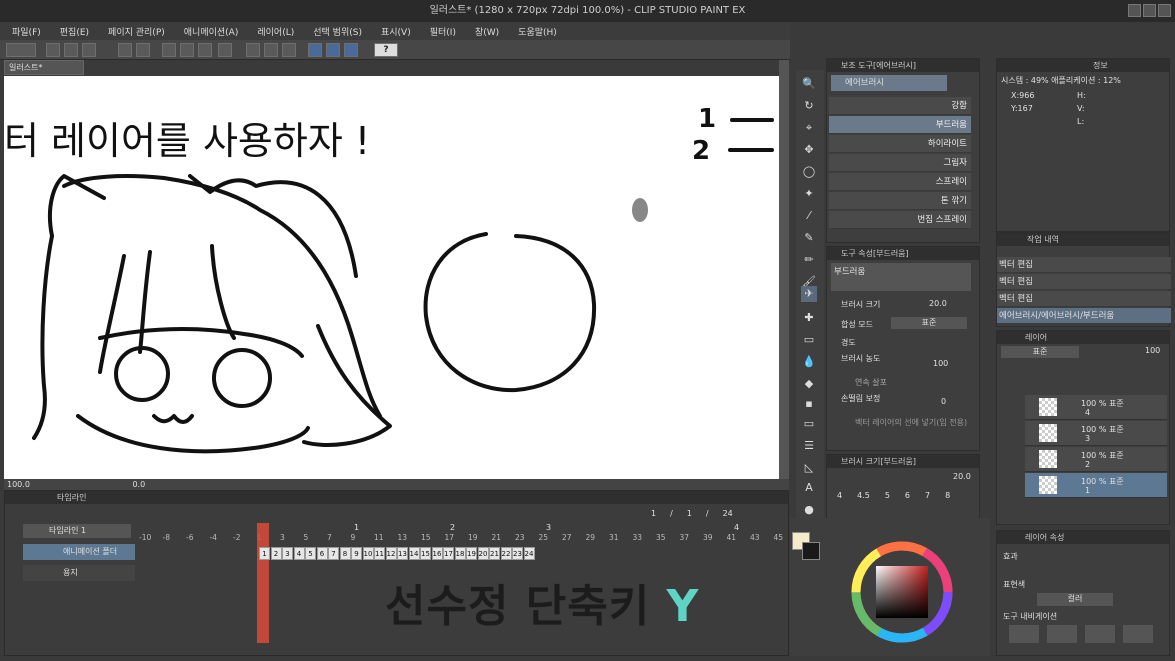  I want to click on main-color-swatch, so click(811, 551).